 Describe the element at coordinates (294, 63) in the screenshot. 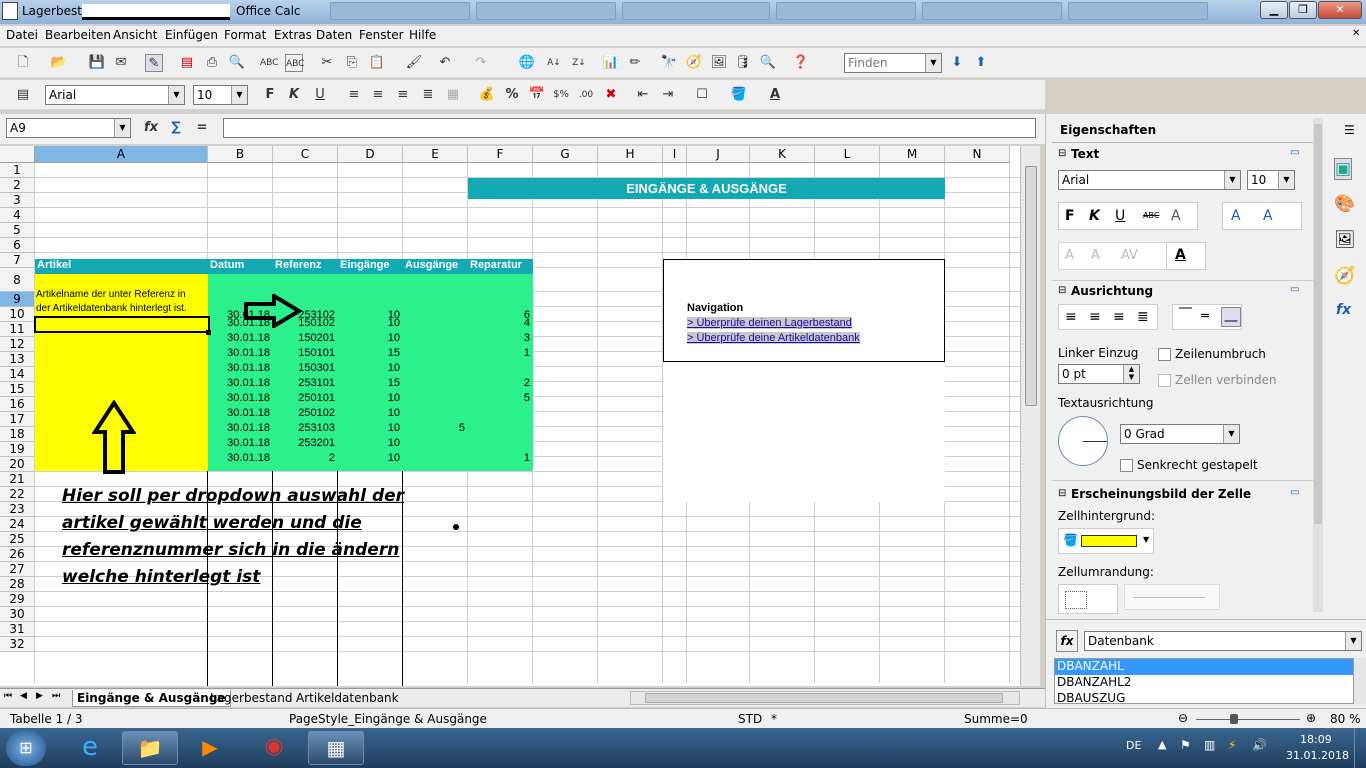

I see `autospell-icon: ABC` at that location.